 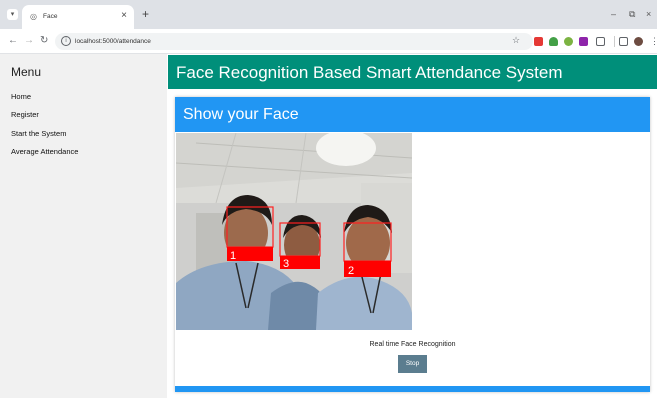 I want to click on address-bar: i localhost:5000/attendance, so click(x=294, y=41).